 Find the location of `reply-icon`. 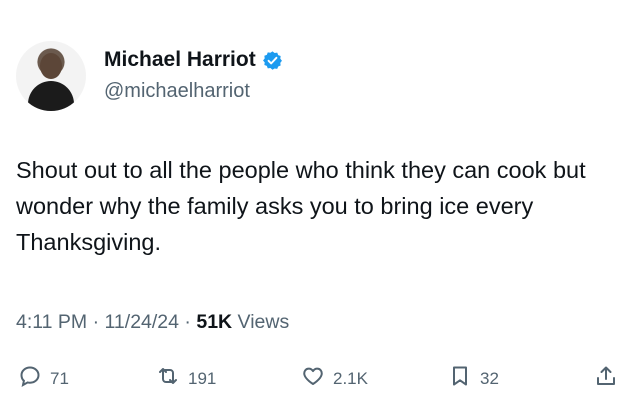

reply-icon is located at coordinates (30, 378).